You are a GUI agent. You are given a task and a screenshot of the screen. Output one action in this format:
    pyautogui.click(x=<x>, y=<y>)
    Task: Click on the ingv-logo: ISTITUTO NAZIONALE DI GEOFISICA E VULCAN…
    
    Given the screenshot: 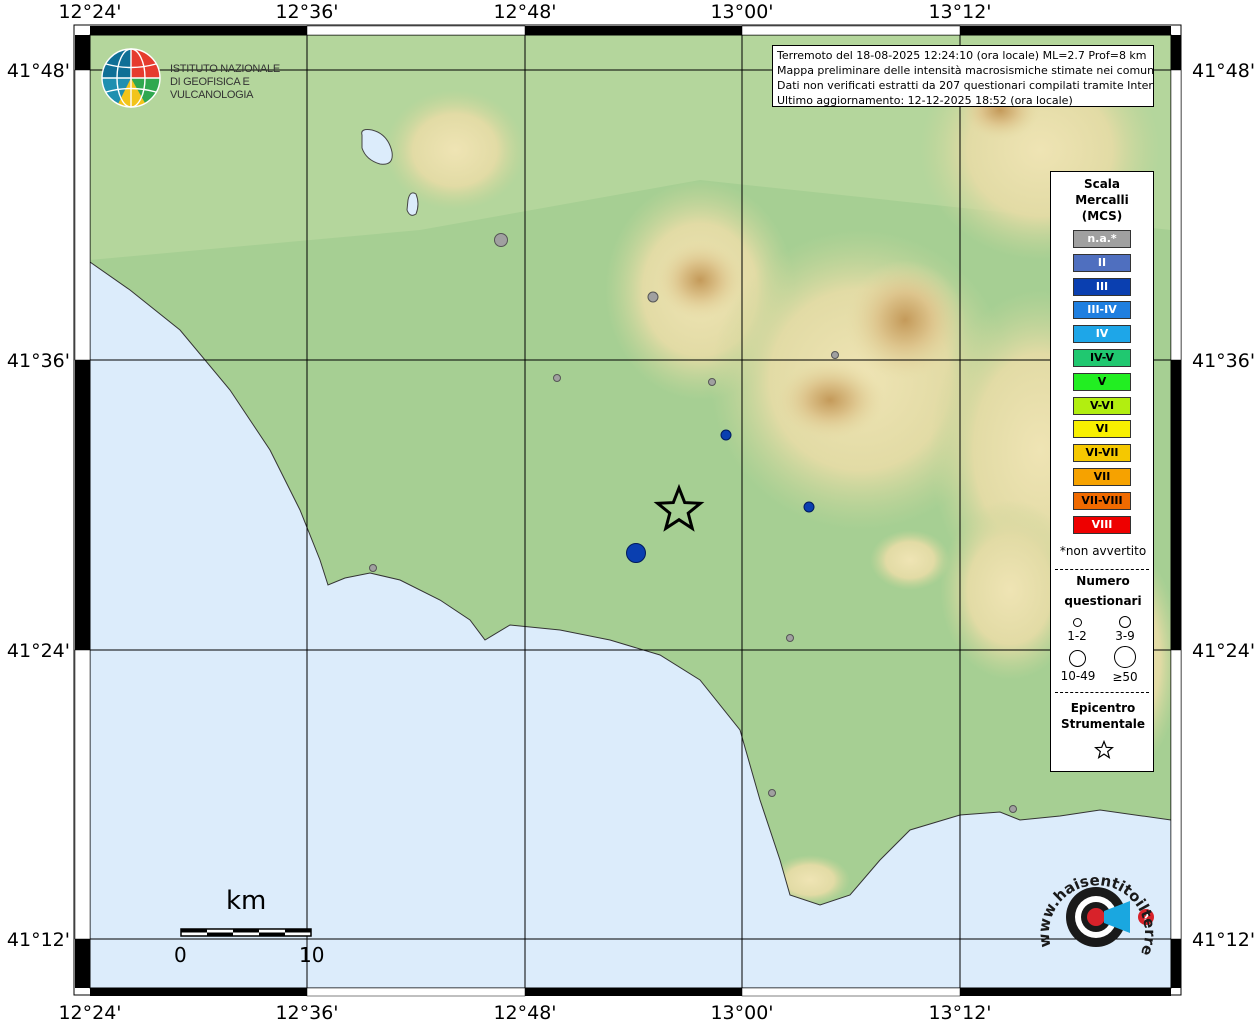 What is the action you would take?
    pyautogui.click(x=210, y=78)
    